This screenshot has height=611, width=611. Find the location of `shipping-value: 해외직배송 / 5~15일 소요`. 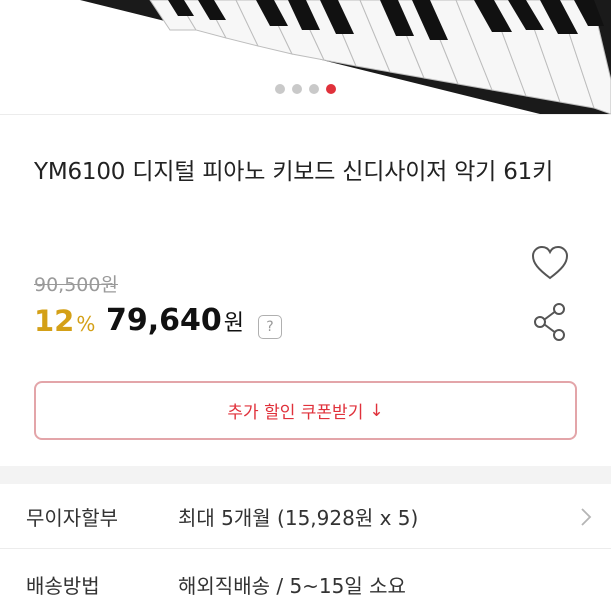

shipping-value: 해외직배송 / 5~15일 소요 is located at coordinates (292, 585).